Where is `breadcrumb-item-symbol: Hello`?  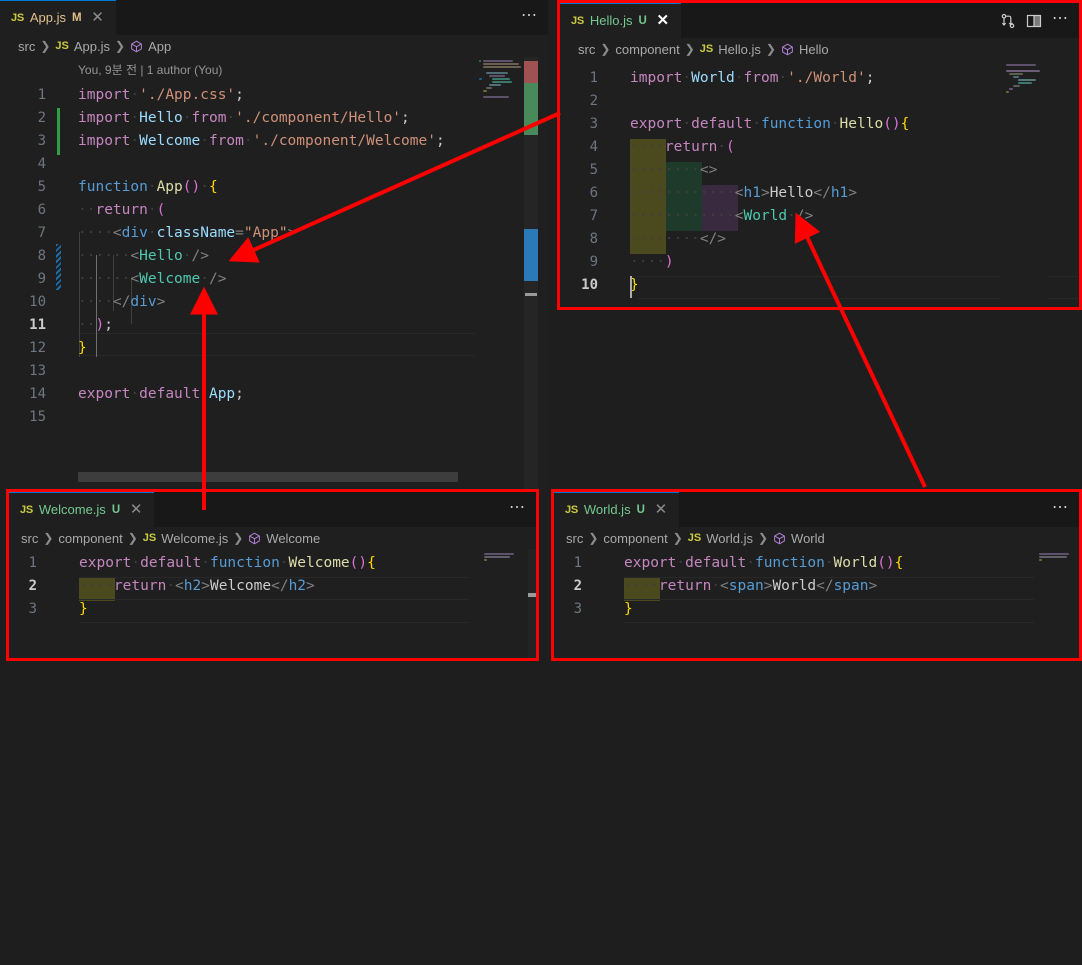 breadcrumb-item-symbol: Hello is located at coordinates (814, 49).